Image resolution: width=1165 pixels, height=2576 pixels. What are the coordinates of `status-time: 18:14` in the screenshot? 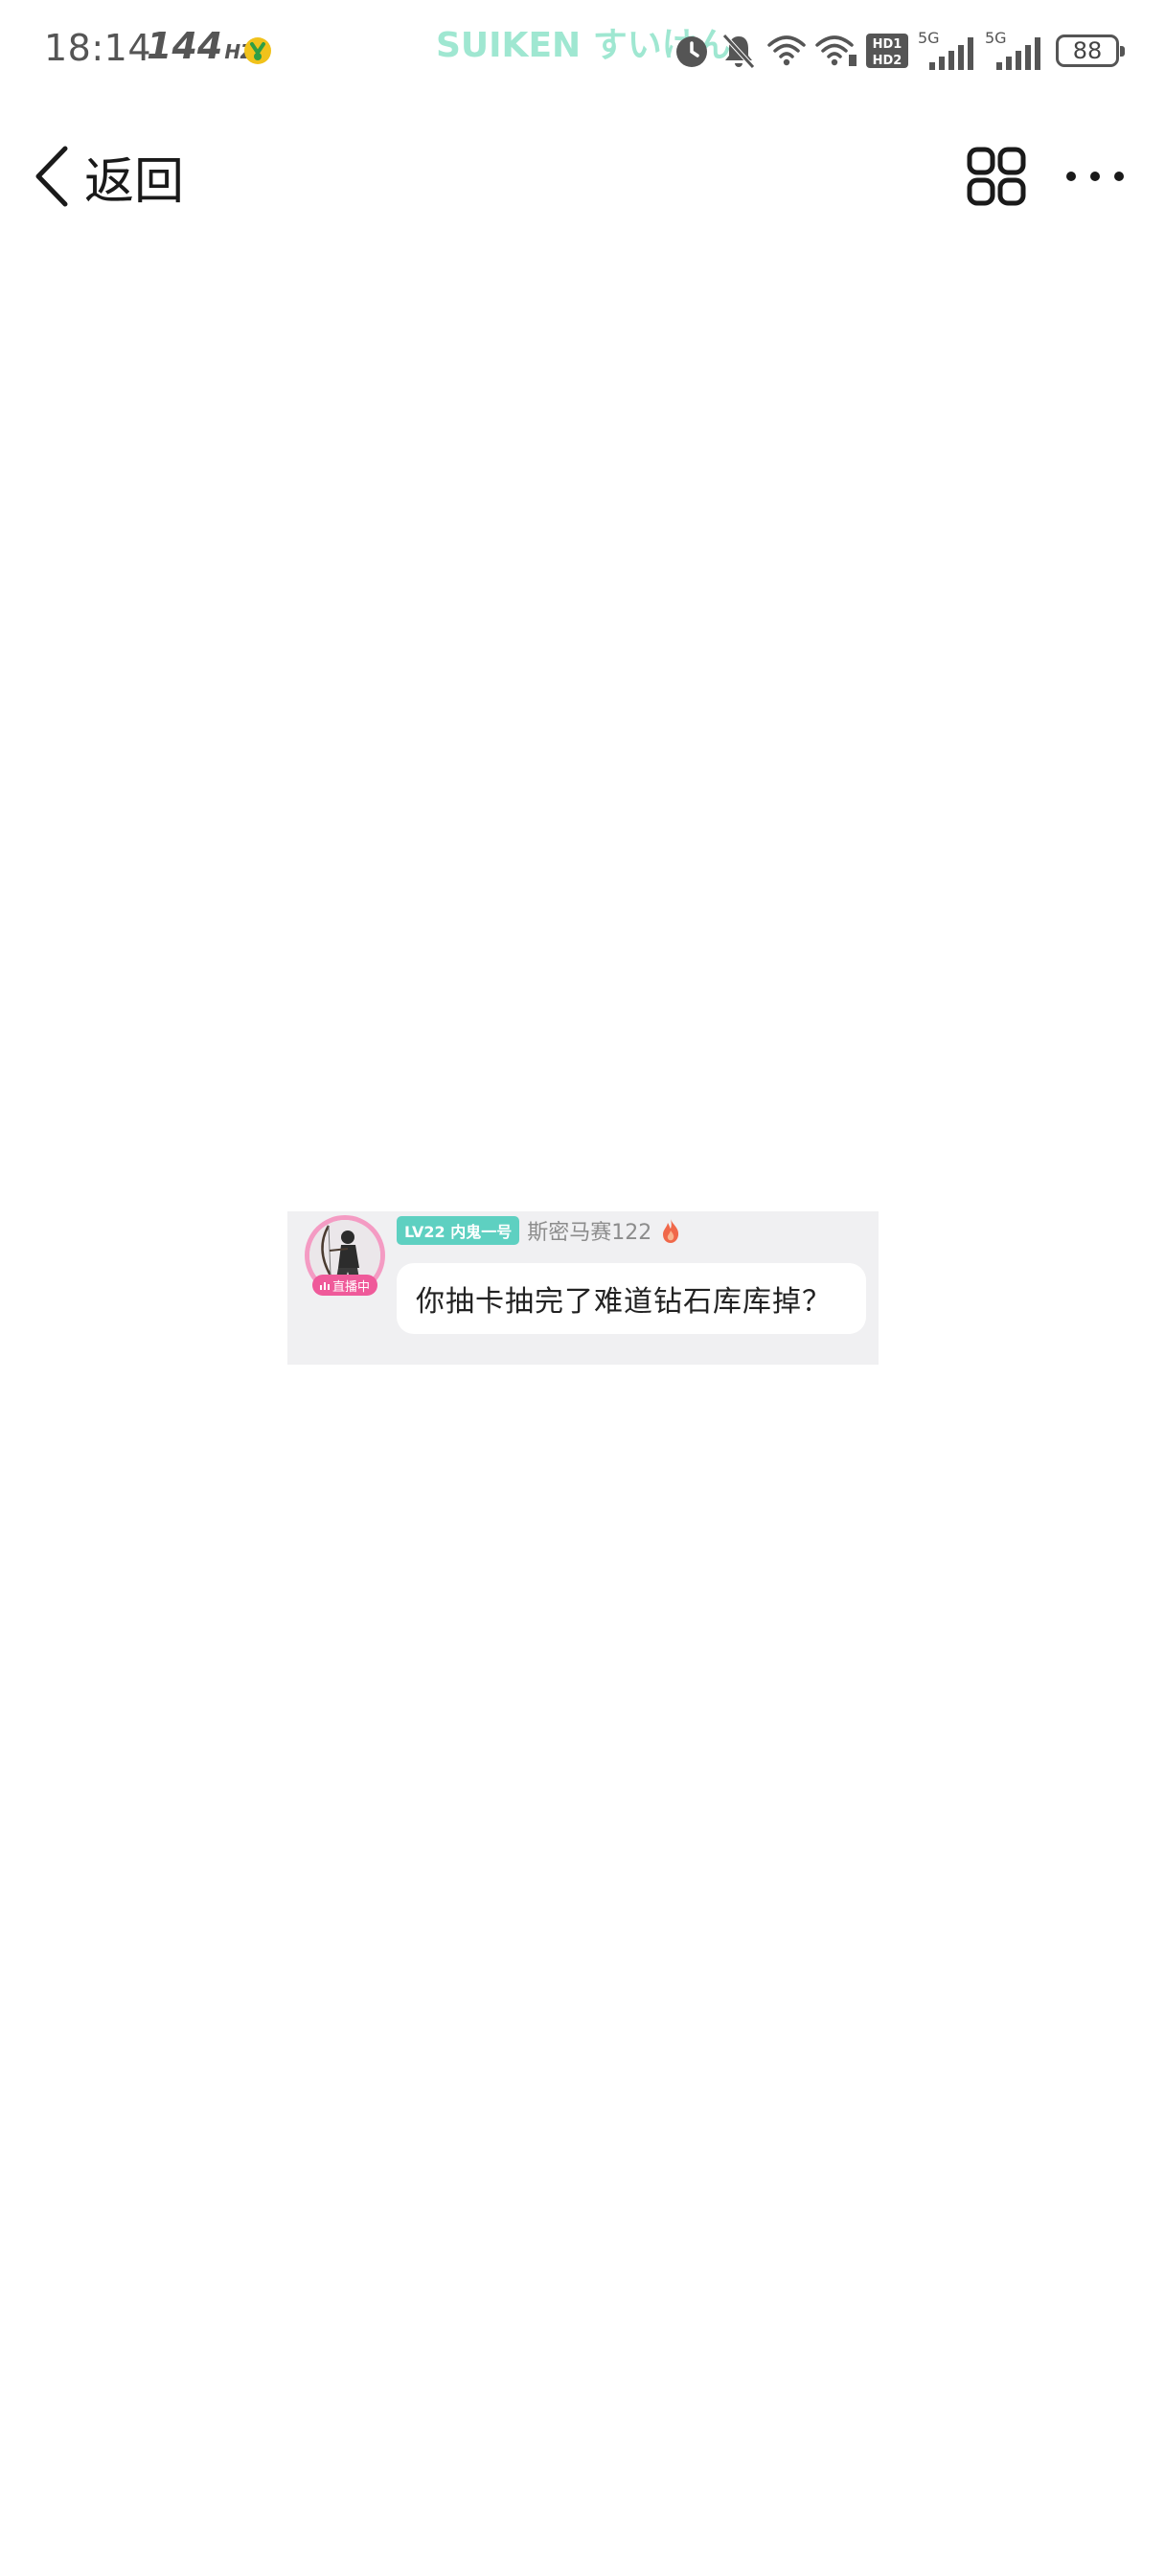 It's located at (98, 48).